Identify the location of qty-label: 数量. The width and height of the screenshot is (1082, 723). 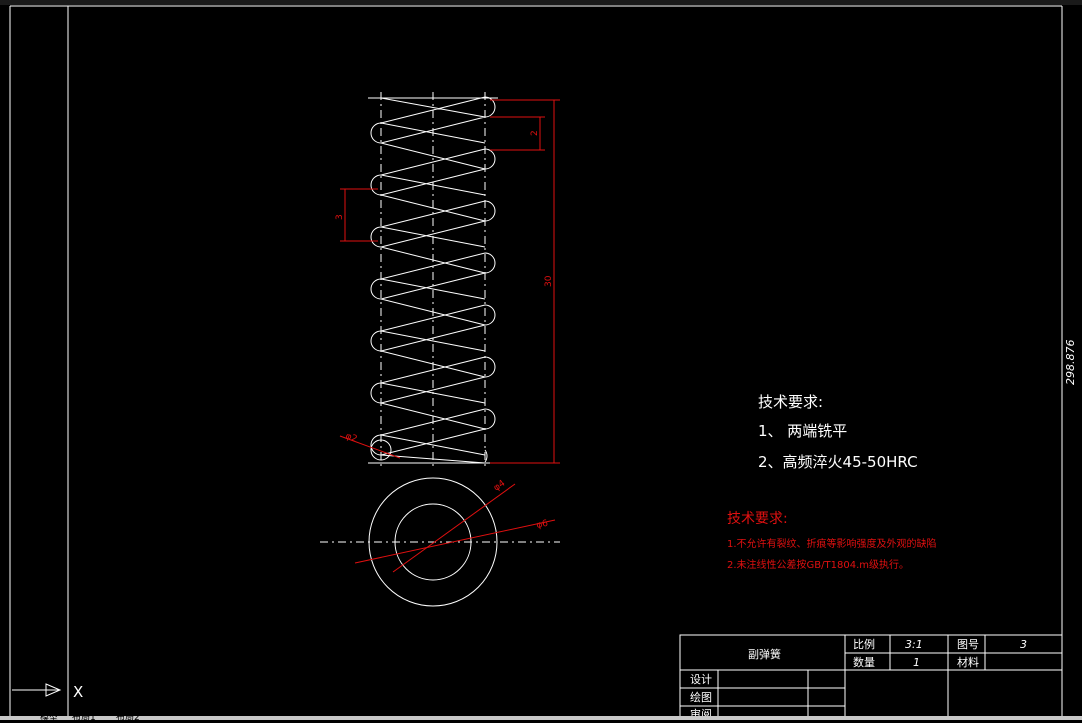
(864, 662).